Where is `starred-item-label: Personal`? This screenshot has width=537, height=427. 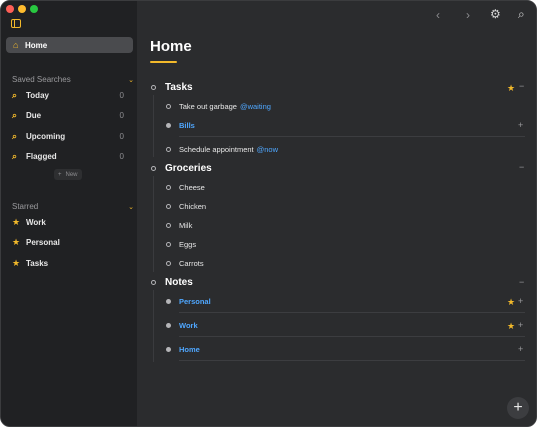
starred-item-label: Personal is located at coordinates (43, 242).